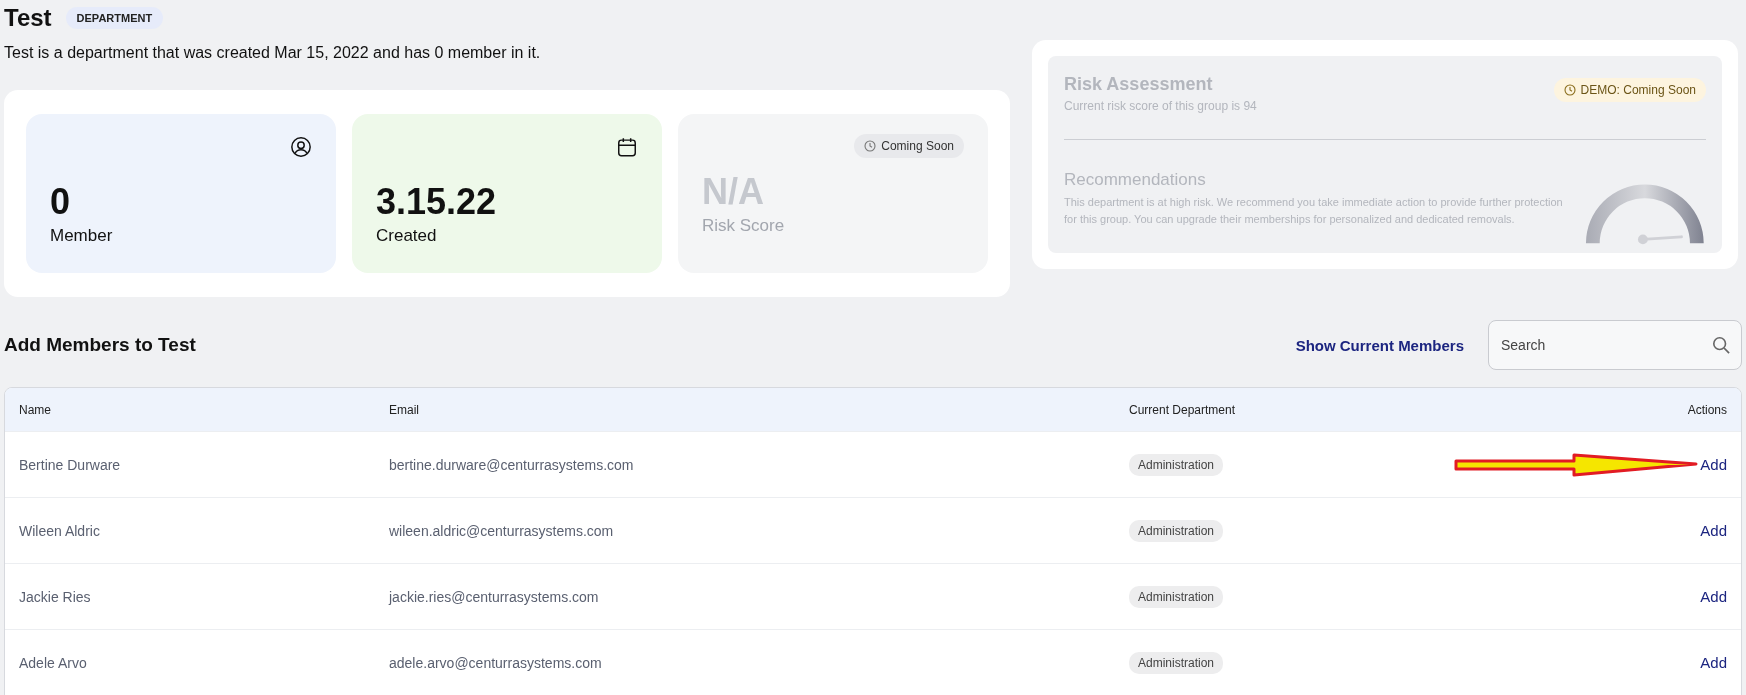  I want to click on member-name: Bertine Durware, so click(70, 464).